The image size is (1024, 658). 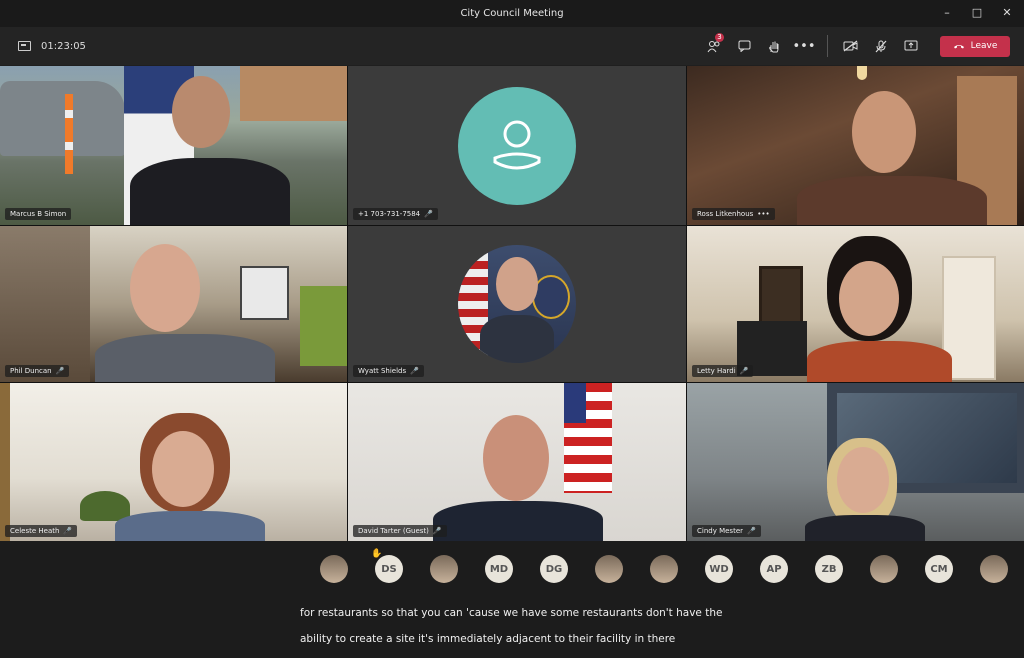 I want to click on maximize-icon: □, so click(x=977, y=12).